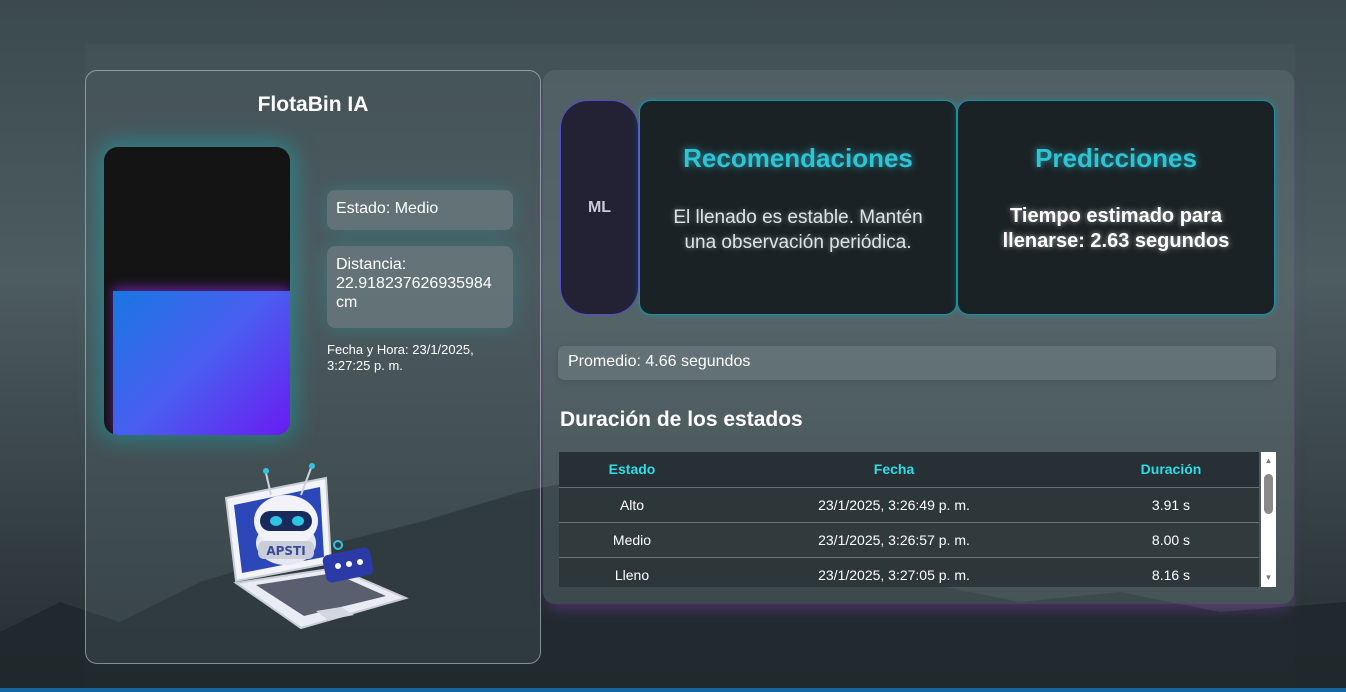 Image resolution: width=1346 pixels, height=692 pixels. Describe the element at coordinates (1171, 469) in the screenshot. I see `header-duracion: Duración` at that location.